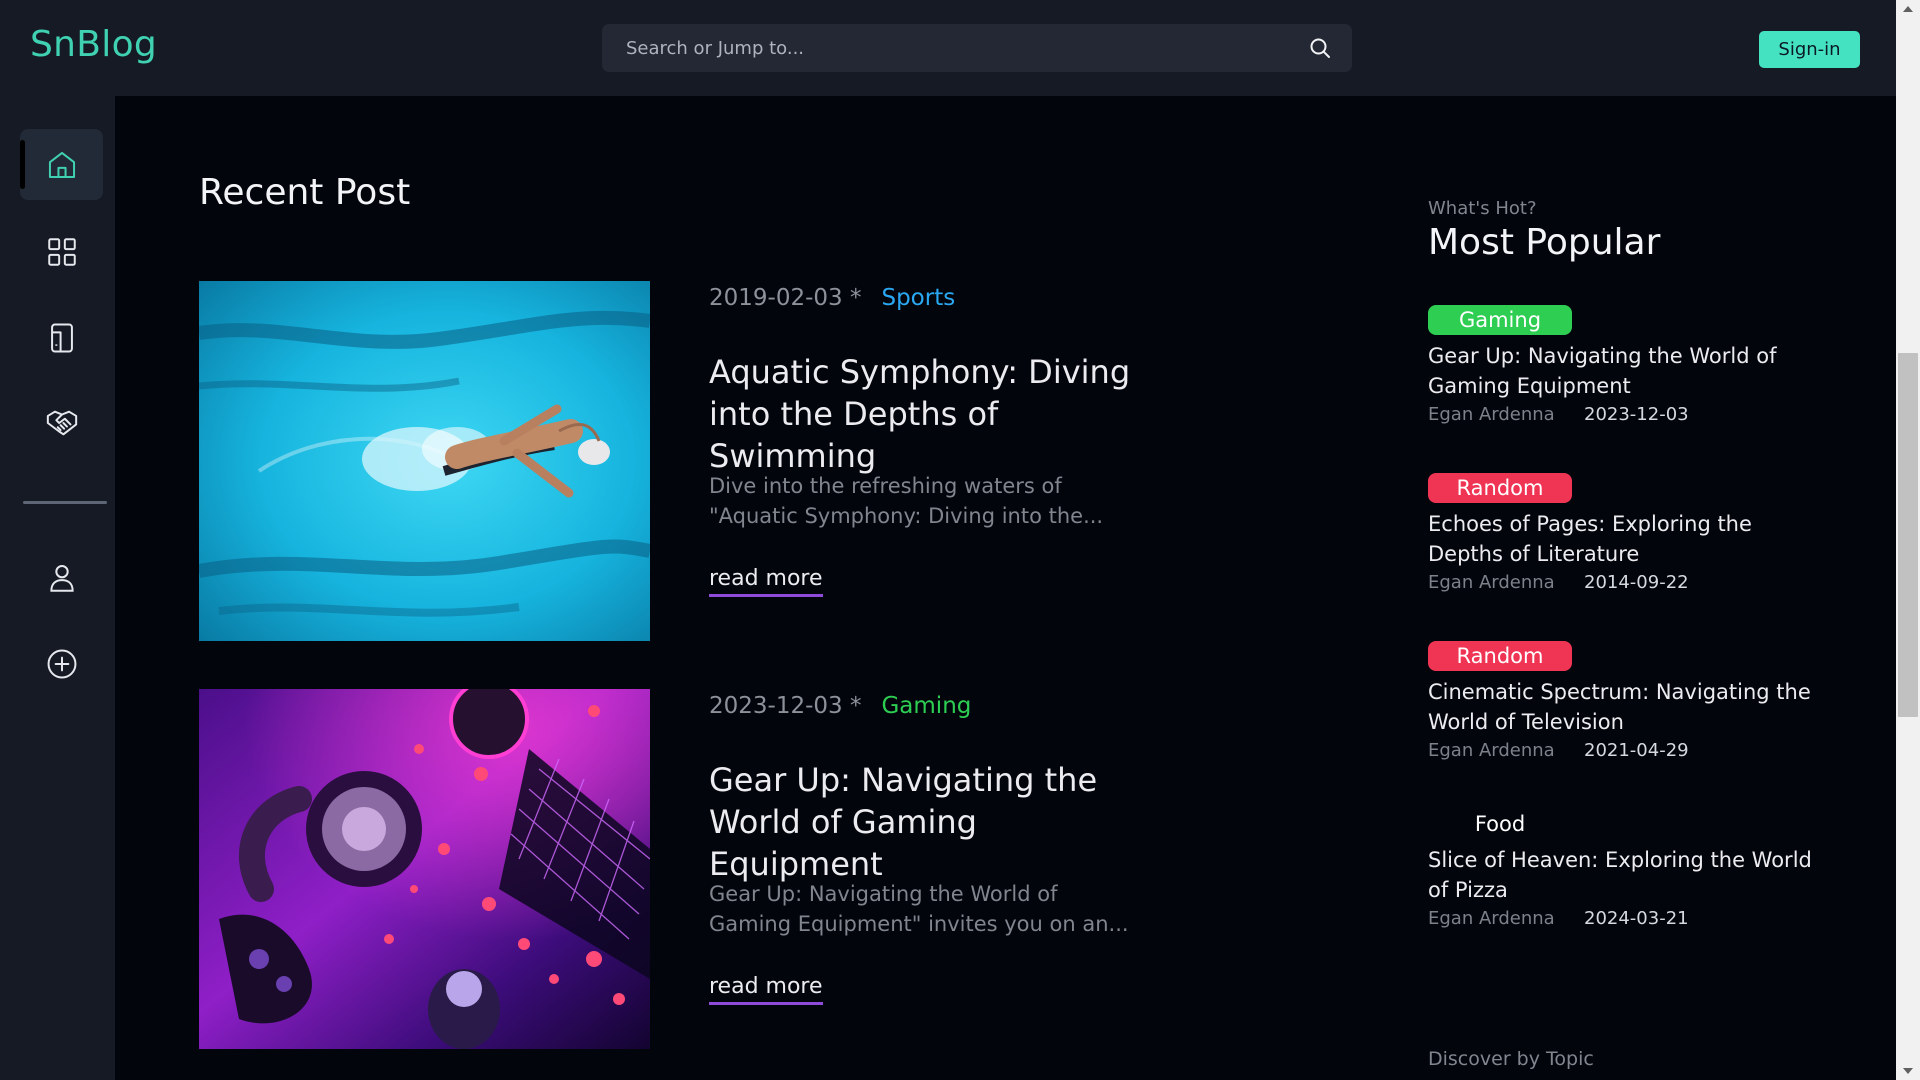 This screenshot has height=1080, width=1920. I want to click on category-badge: Food, so click(1500, 824).